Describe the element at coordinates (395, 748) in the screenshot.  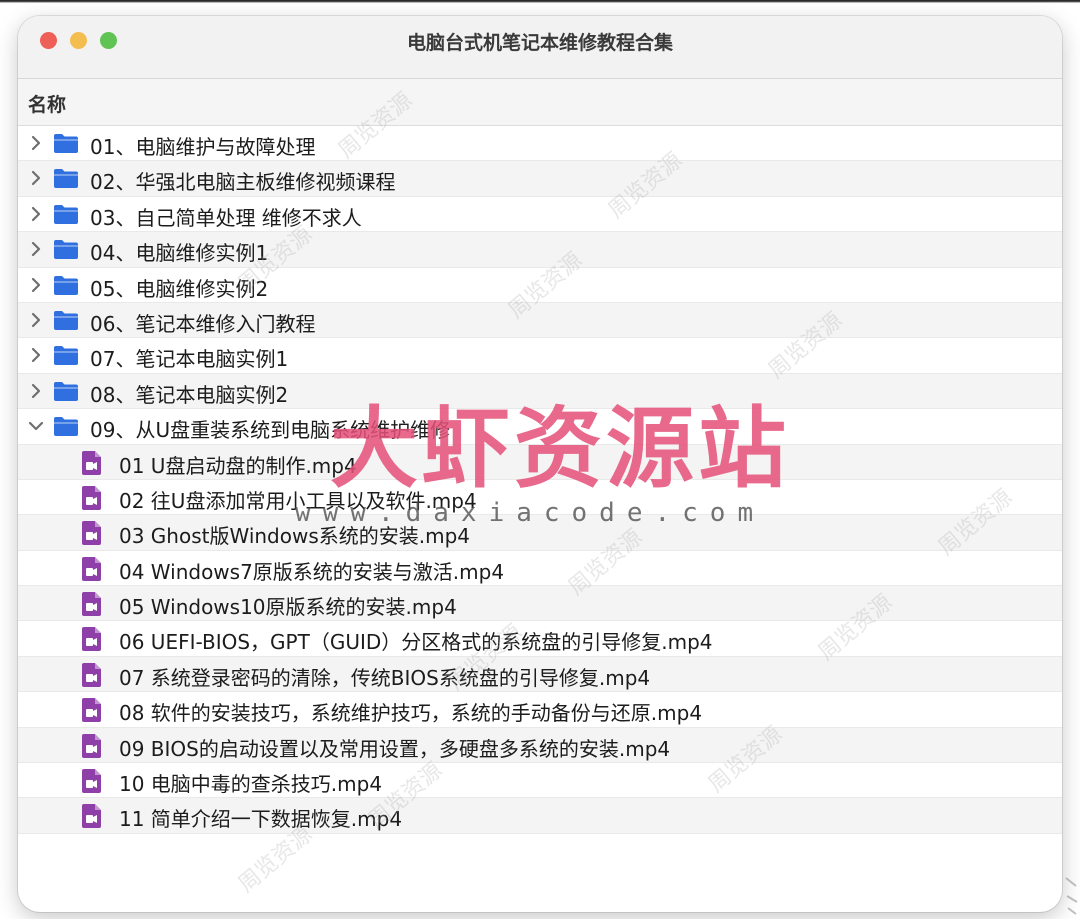
I see `file-name: 09 BIOS的启动设置以及常用设置，多硬盘多系统的安装.mp4` at that location.